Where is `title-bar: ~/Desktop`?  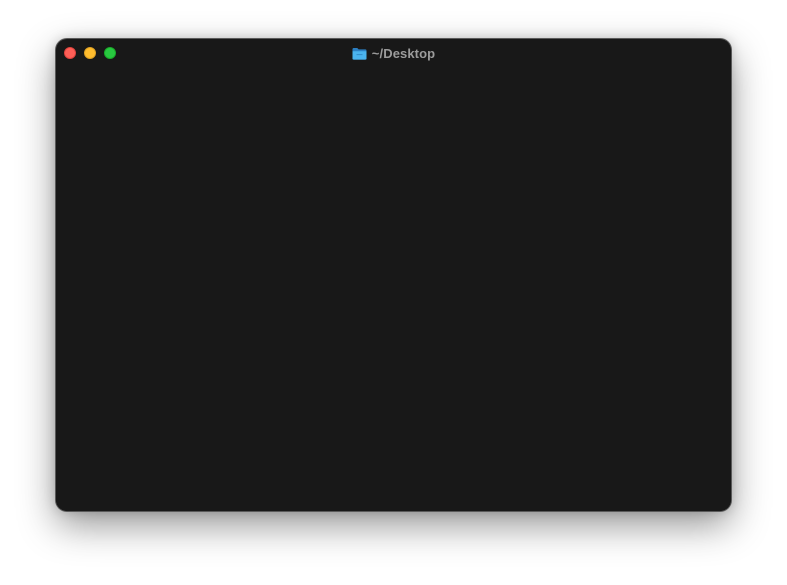
title-bar: ~/Desktop is located at coordinates (393, 53).